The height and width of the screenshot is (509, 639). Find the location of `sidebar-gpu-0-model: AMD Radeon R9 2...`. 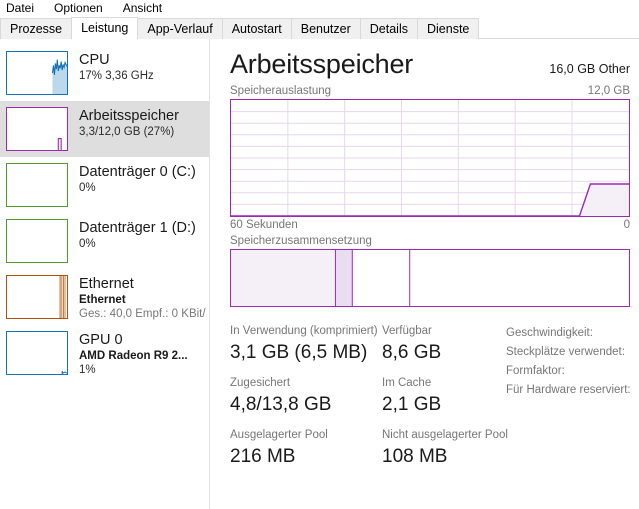

sidebar-gpu-0-model: AMD Radeon R9 2... is located at coordinates (133, 356).